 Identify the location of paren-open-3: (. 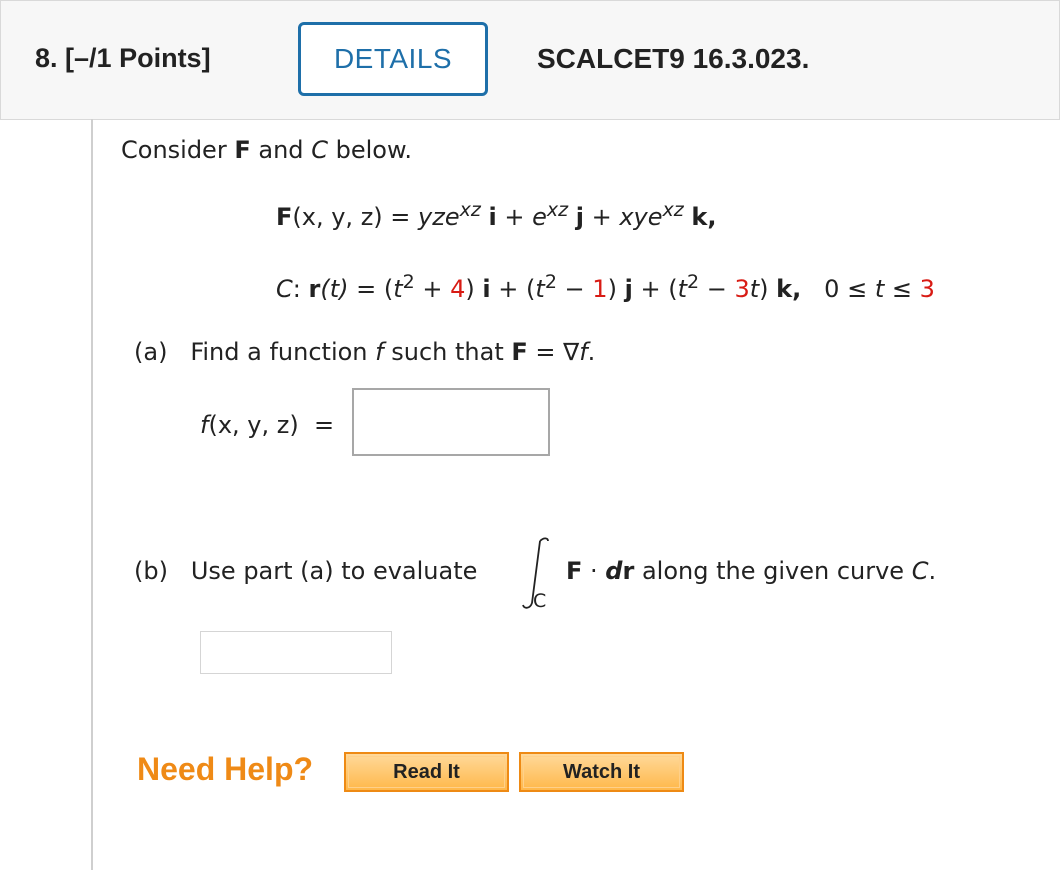
(673, 289).